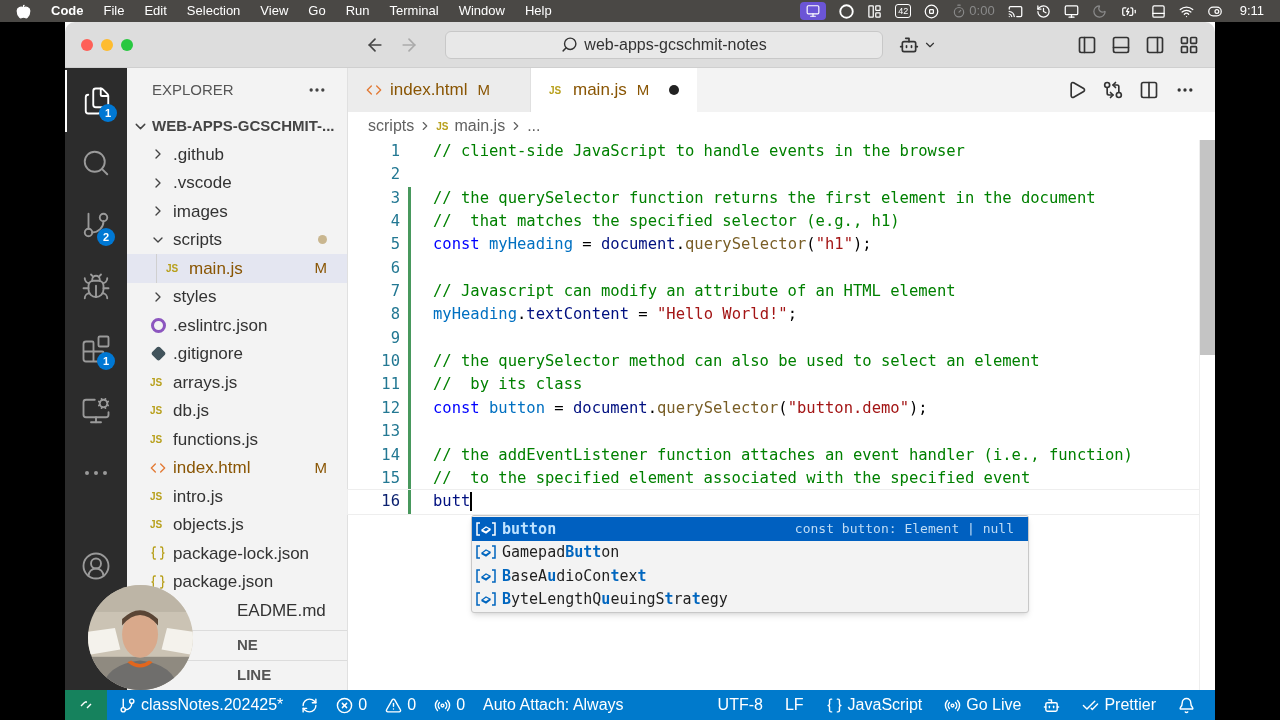 The width and height of the screenshot is (1280, 720). What do you see at coordinates (932, 11) in the screenshot?
I see `stop-icon` at bounding box center [932, 11].